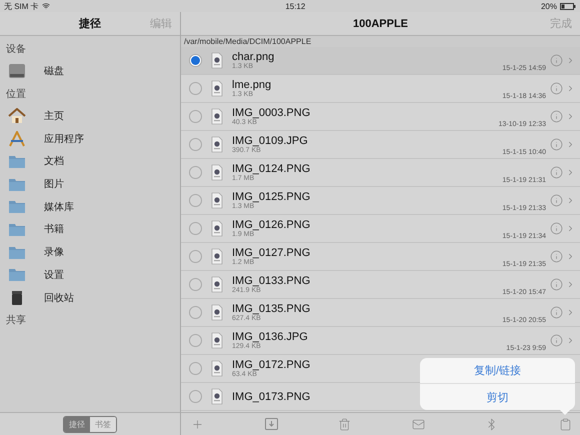 Image resolution: width=580 pixels, height=435 pixels. What do you see at coordinates (46, 6) in the screenshot?
I see `wifi-icon` at bounding box center [46, 6].